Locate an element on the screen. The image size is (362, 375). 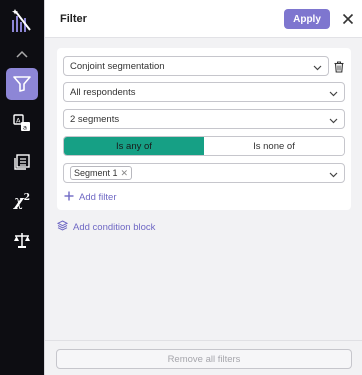
svg-text: a is located at coordinates (25, 128).